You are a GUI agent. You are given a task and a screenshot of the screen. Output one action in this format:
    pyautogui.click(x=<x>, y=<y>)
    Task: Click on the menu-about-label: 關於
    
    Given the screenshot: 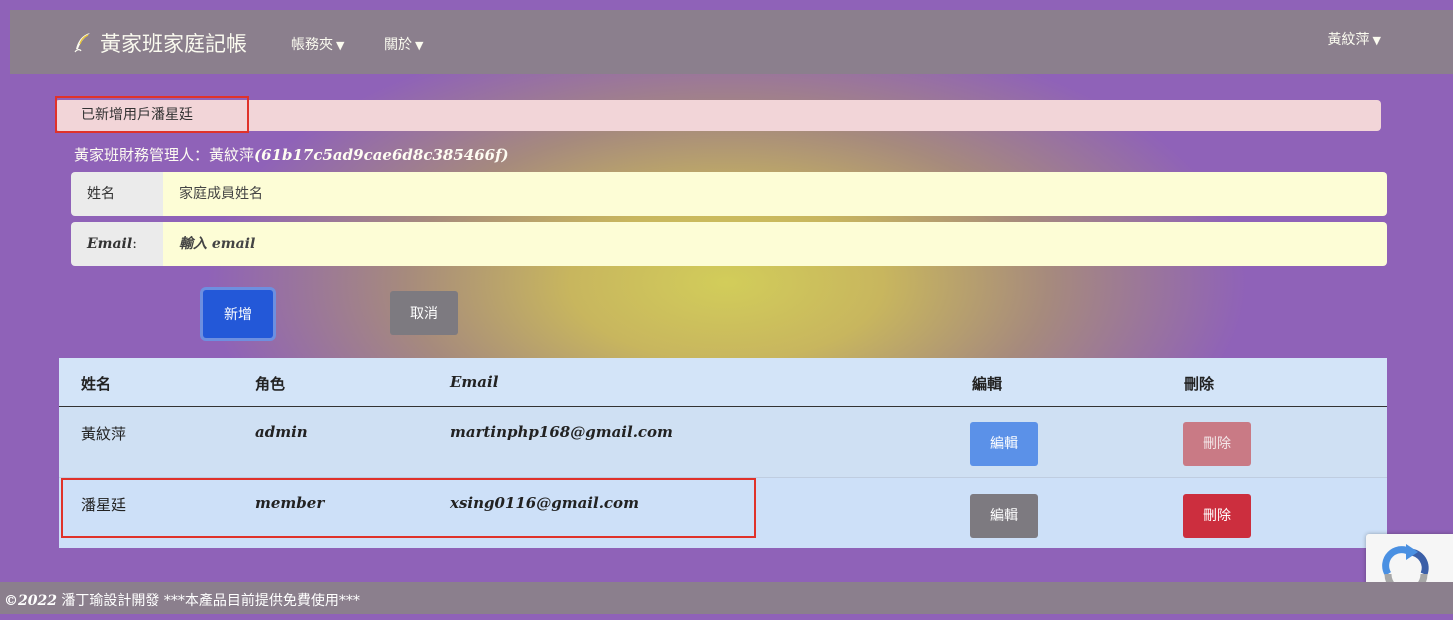 What is the action you would take?
    pyautogui.click(x=398, y=45)
    